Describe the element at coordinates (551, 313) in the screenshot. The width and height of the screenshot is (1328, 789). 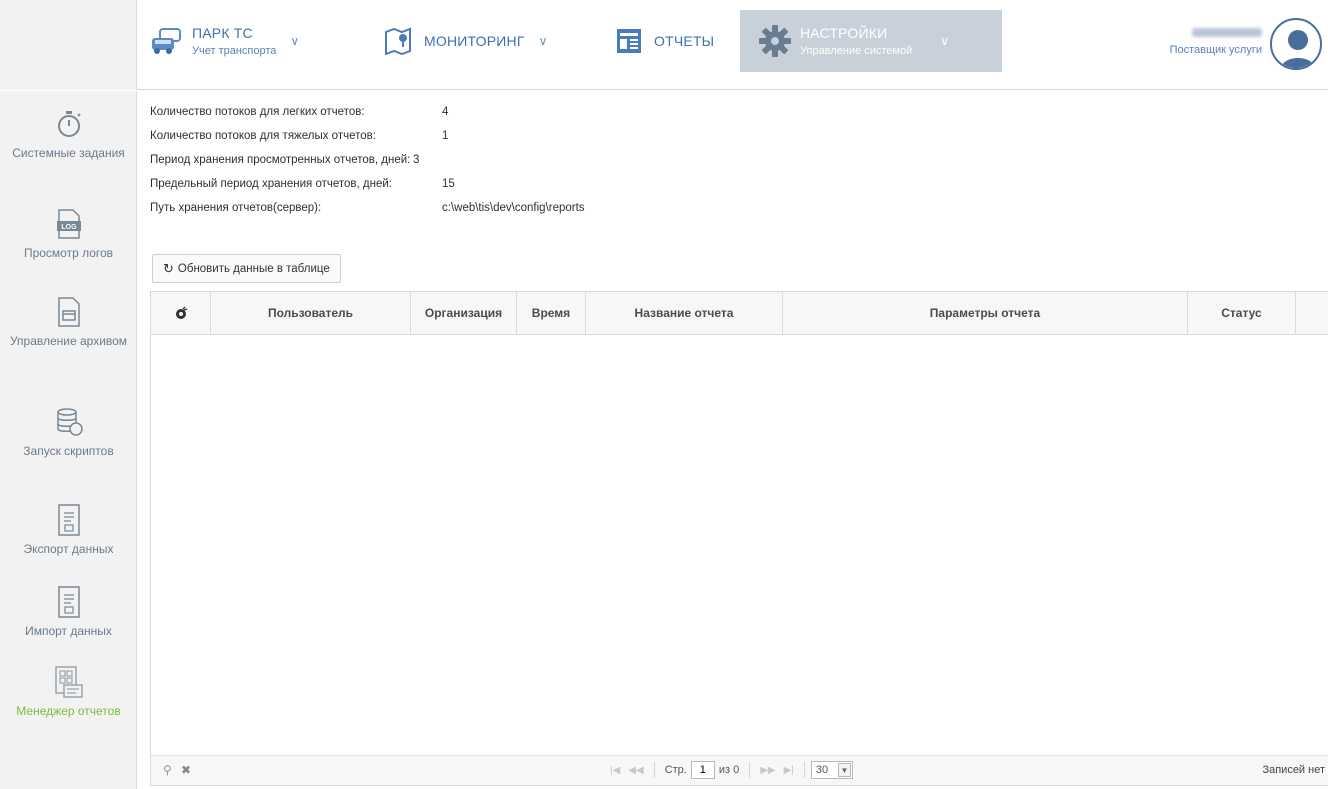
I see `column-header-time: Время` at that location.